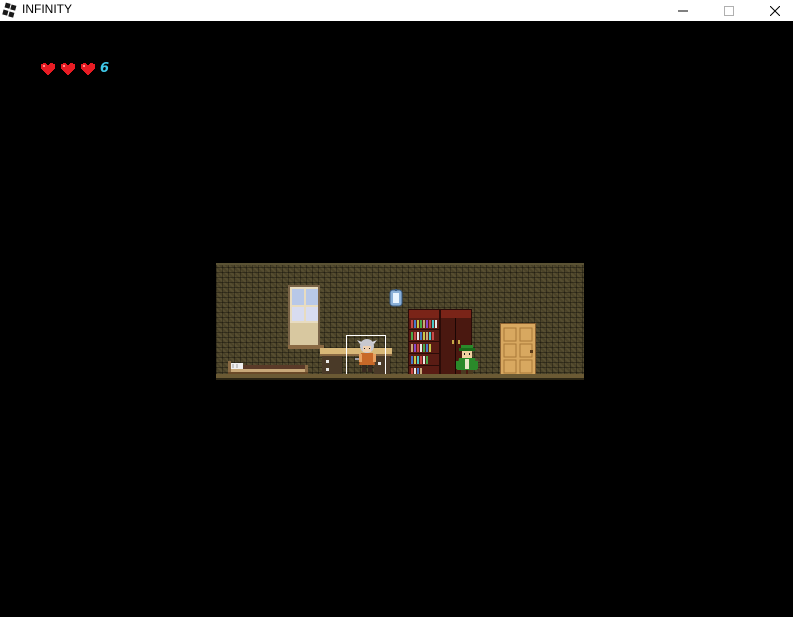 The height and width of the screenshot is (617, 793). What do you see at coordinates (366, 355) in the screenshot?
I see `player-character` at bounding box center [366, 355].